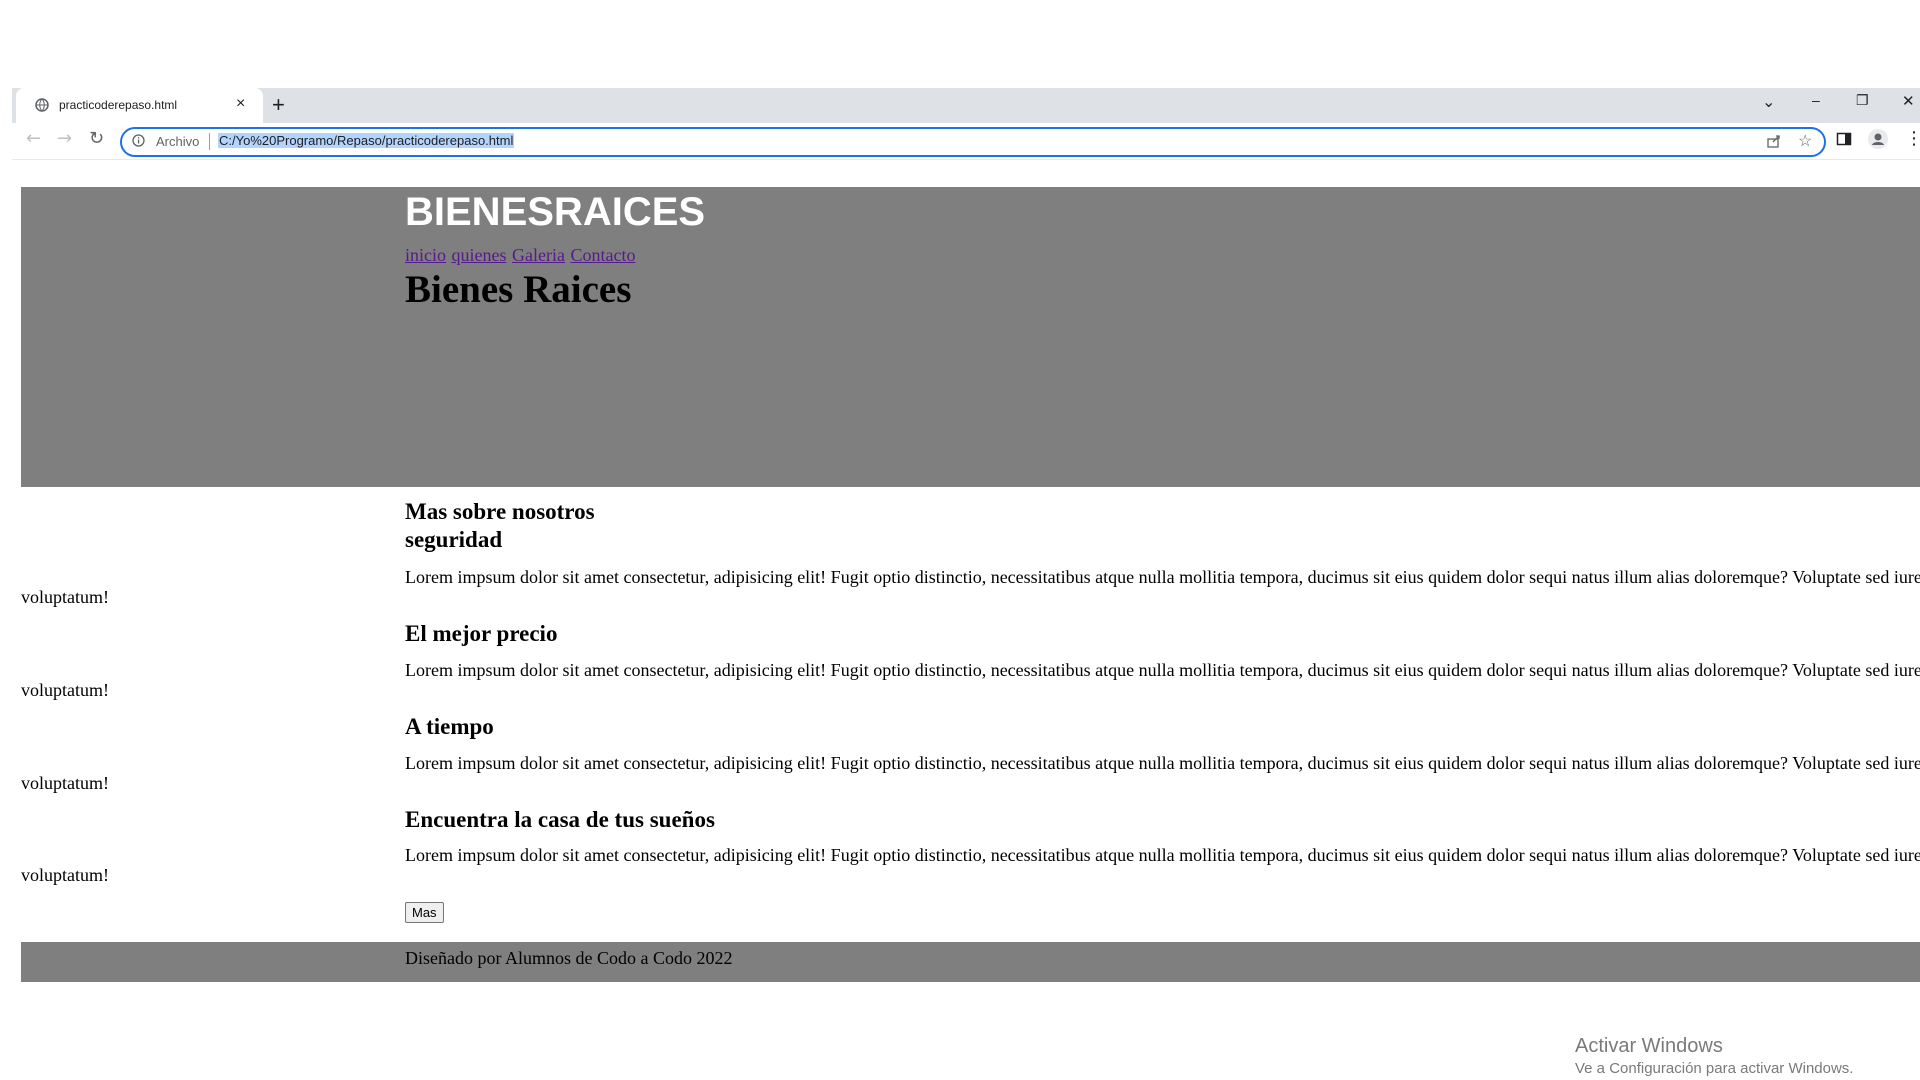  I want to click on profile-avatar-icon, so click(1878, 139).